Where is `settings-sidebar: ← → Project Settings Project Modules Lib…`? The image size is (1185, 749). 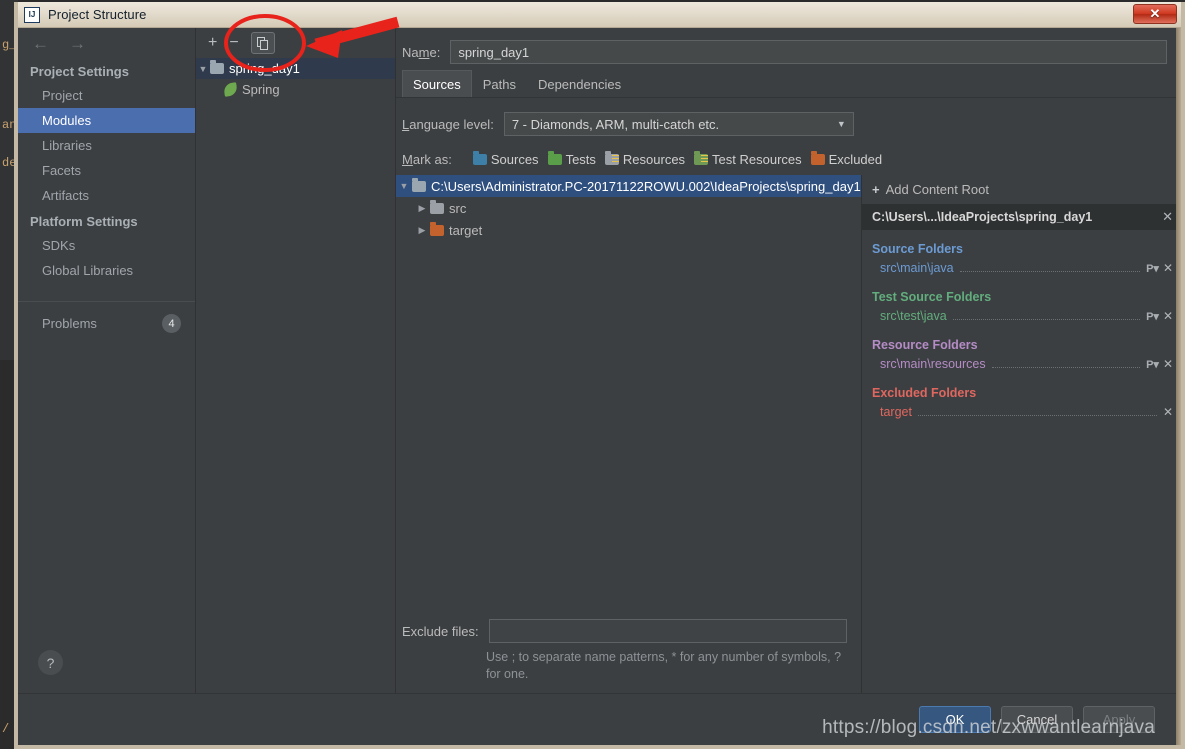
settings-sidebar: ← → Project Settings Project Modules Lib… is located at coordinates (107, 360).